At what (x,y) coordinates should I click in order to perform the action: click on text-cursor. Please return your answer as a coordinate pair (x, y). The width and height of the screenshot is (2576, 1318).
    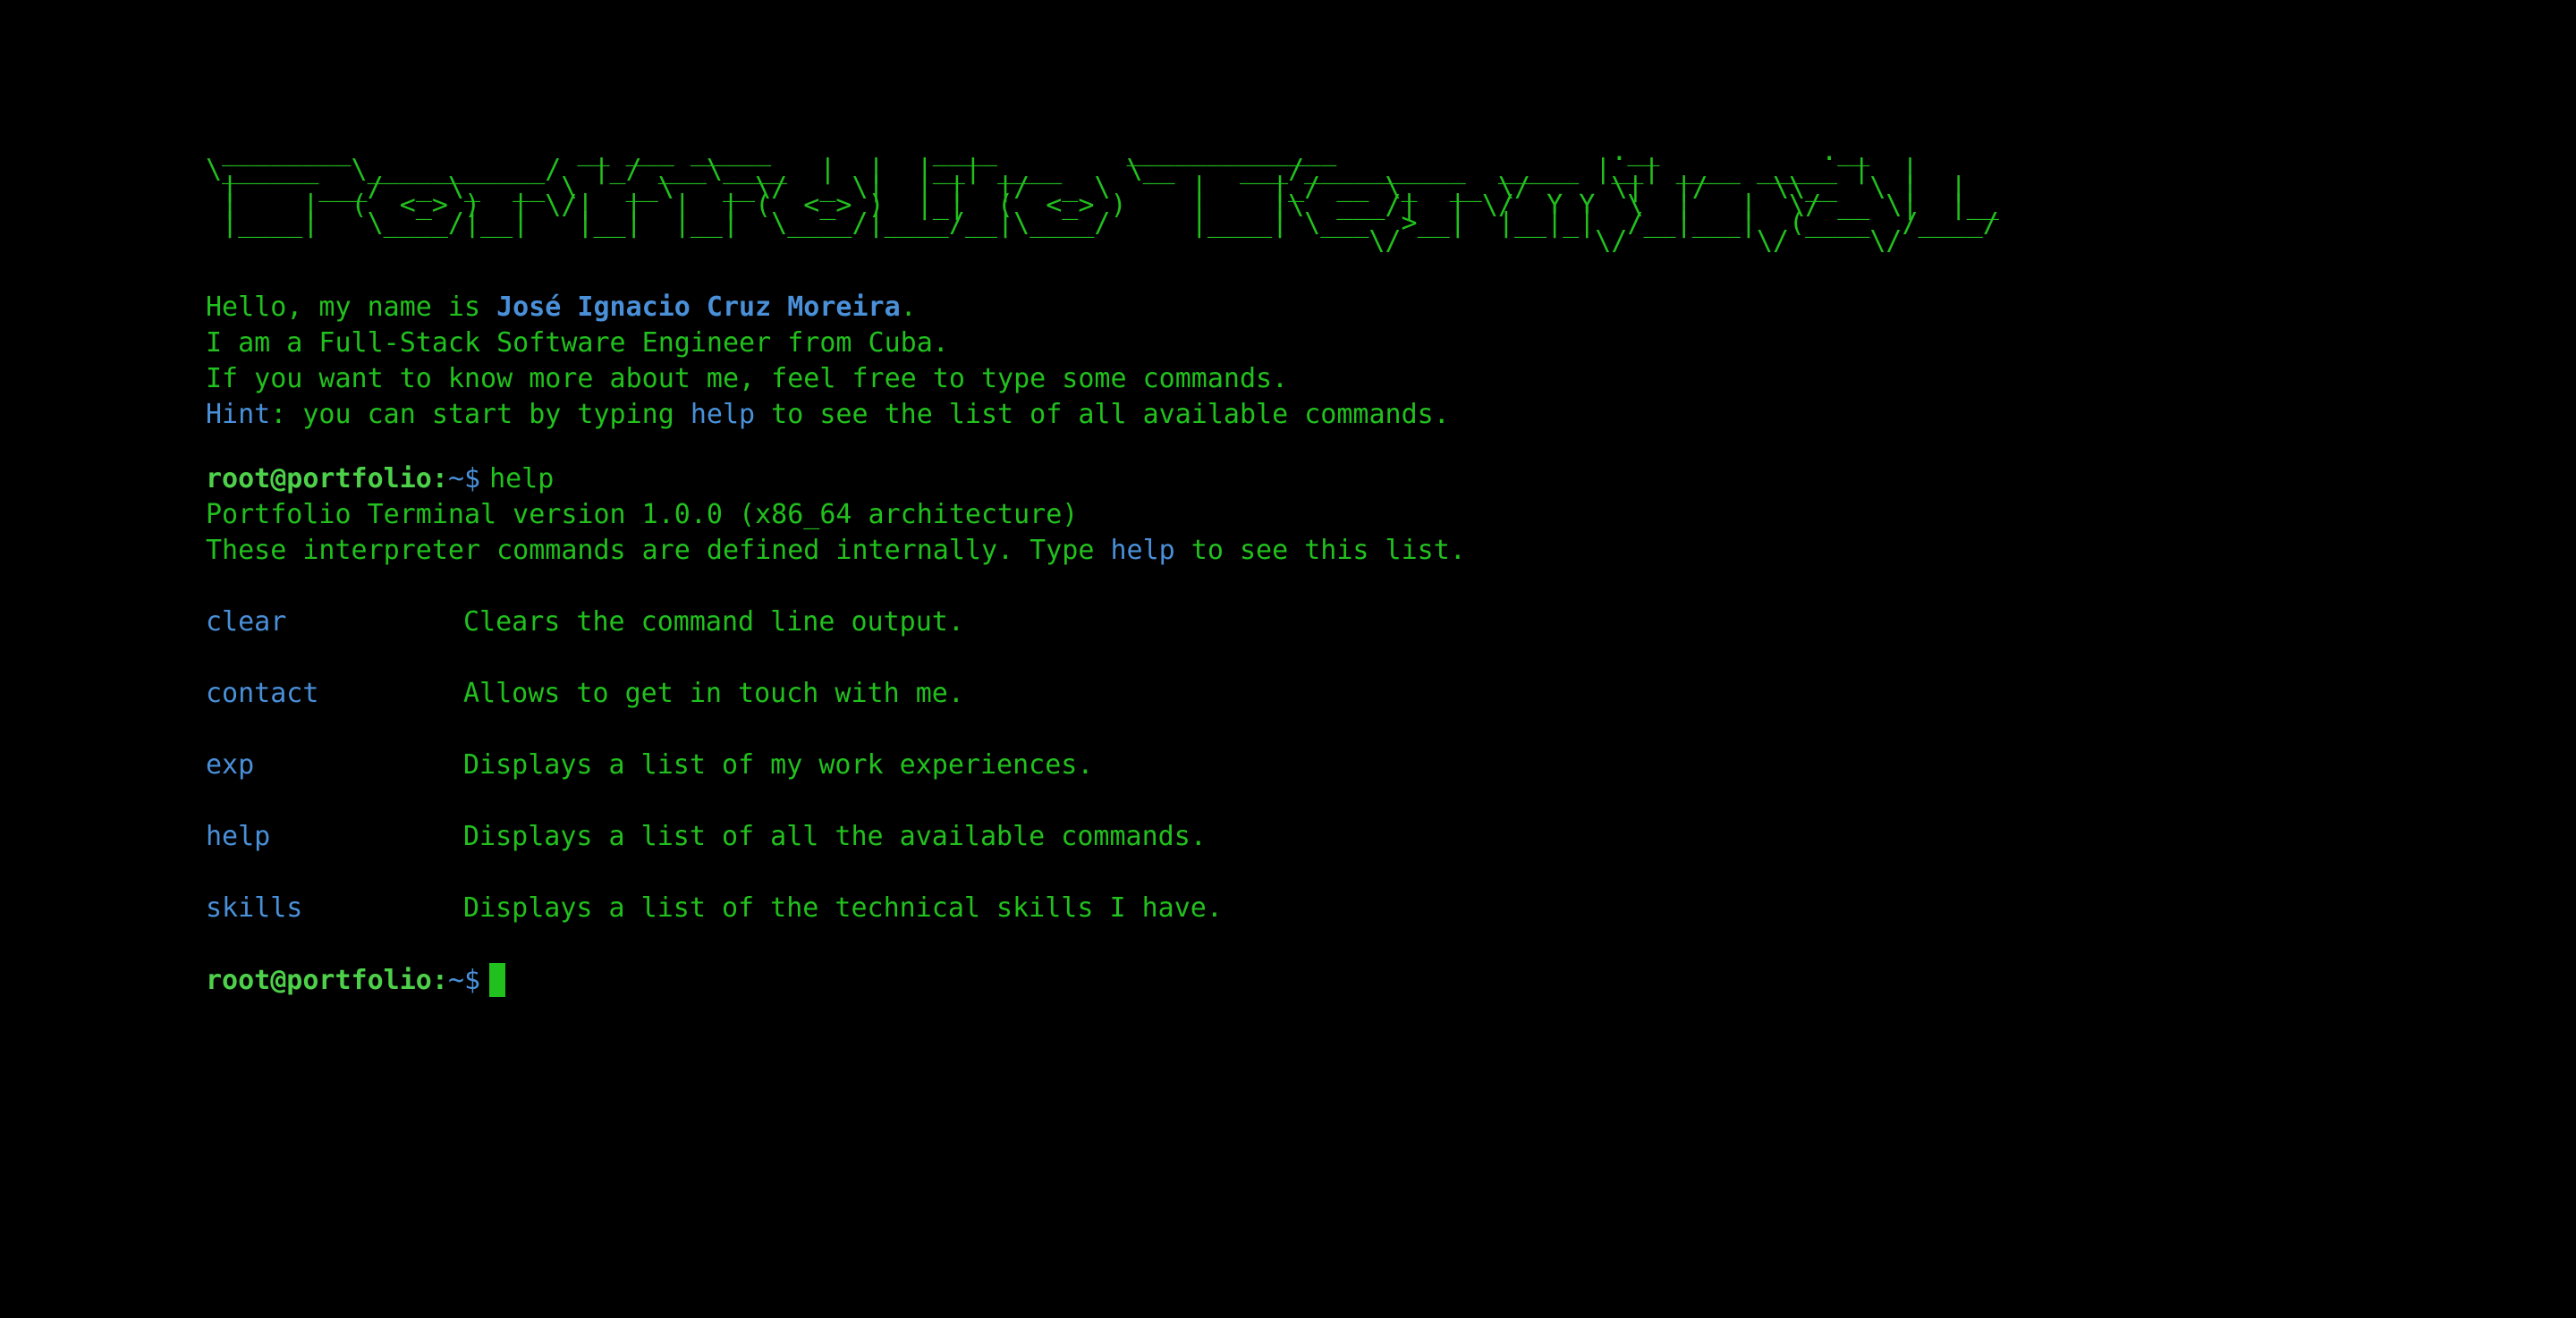
    Looking at the image, I should click on (497, 980).